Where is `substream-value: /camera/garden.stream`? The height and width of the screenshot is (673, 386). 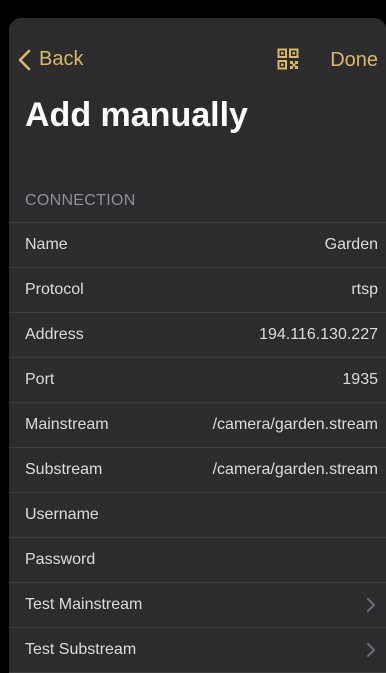
substream-value: /camera/garden.stream is located at coordinates (295, 470).